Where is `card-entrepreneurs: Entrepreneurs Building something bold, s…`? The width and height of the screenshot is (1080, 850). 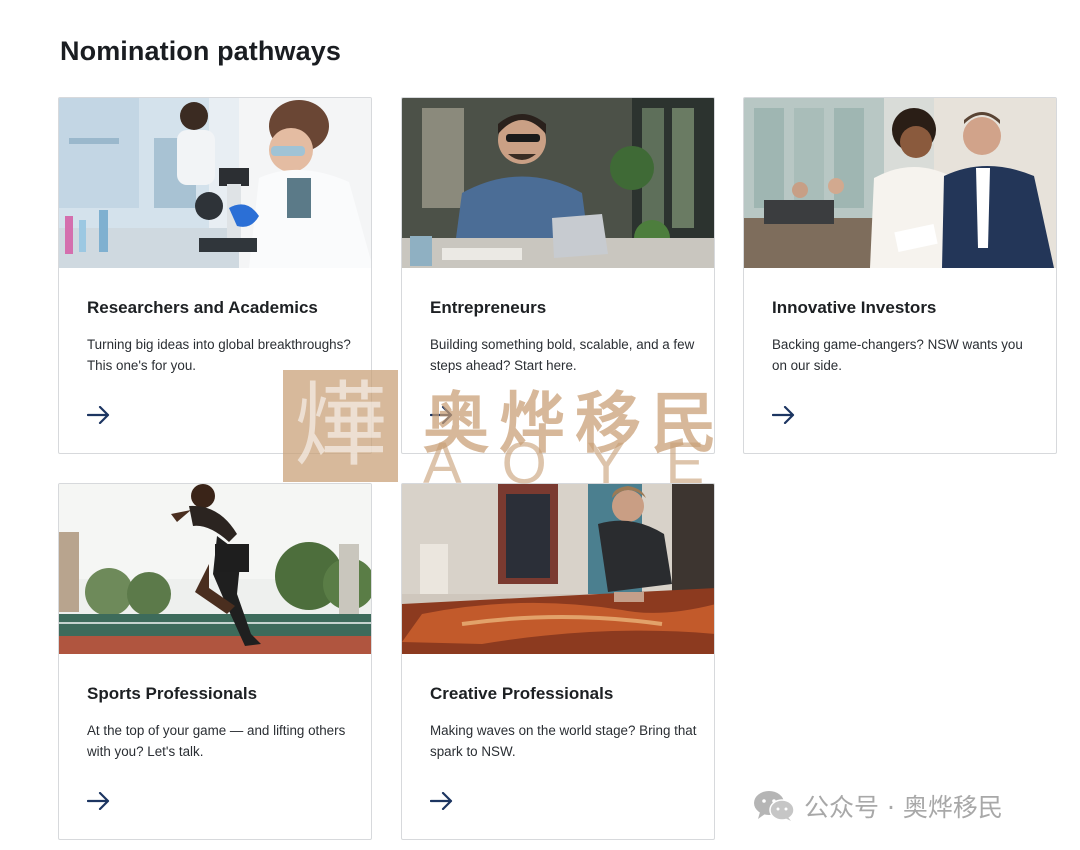 card-entrepreneurs: Entrepreneurs Building something bold, s… is located at coordinates (558, 275).